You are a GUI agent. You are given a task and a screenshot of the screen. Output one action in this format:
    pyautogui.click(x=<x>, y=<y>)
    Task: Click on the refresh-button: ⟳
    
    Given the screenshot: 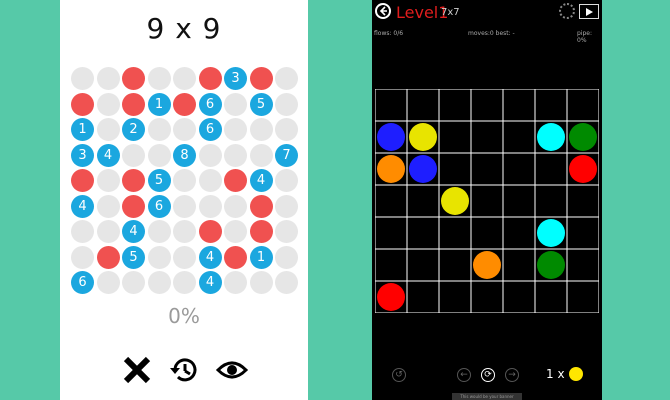 What is the action you would take?
    pyautogui.click(x=488, y=375)
    